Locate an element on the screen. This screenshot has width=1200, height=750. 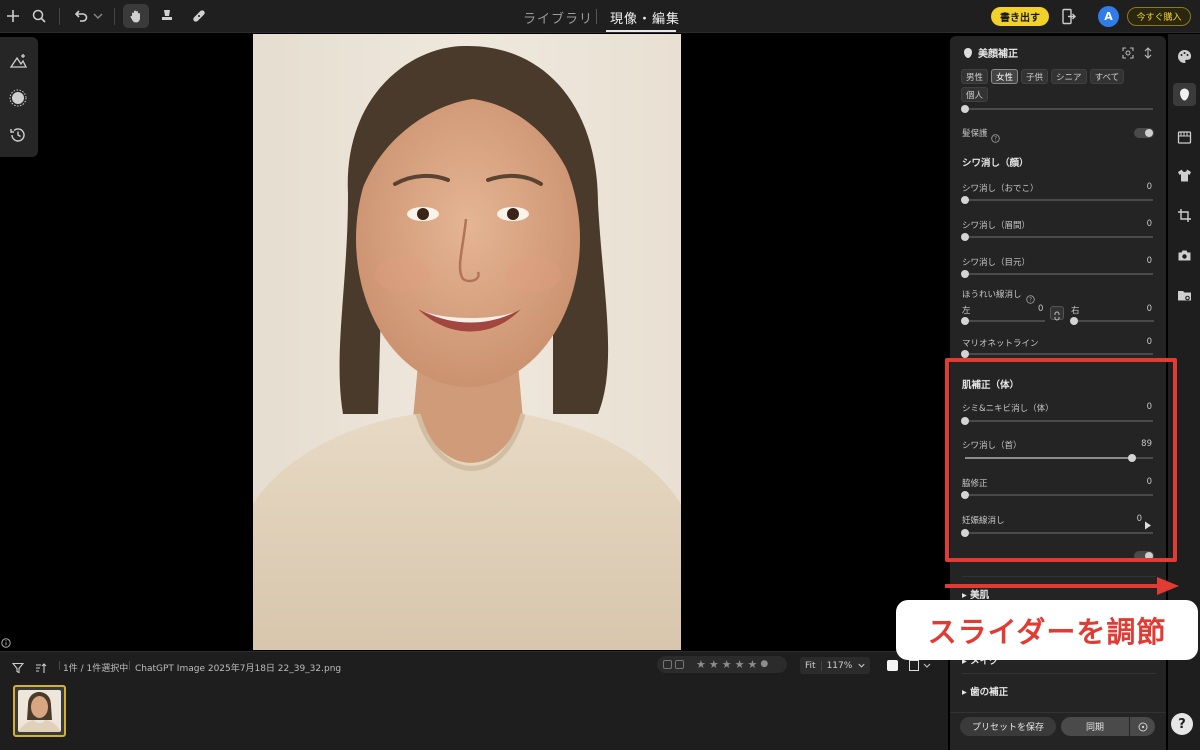
help-icon: ? is located at coordinates (1182, 724).